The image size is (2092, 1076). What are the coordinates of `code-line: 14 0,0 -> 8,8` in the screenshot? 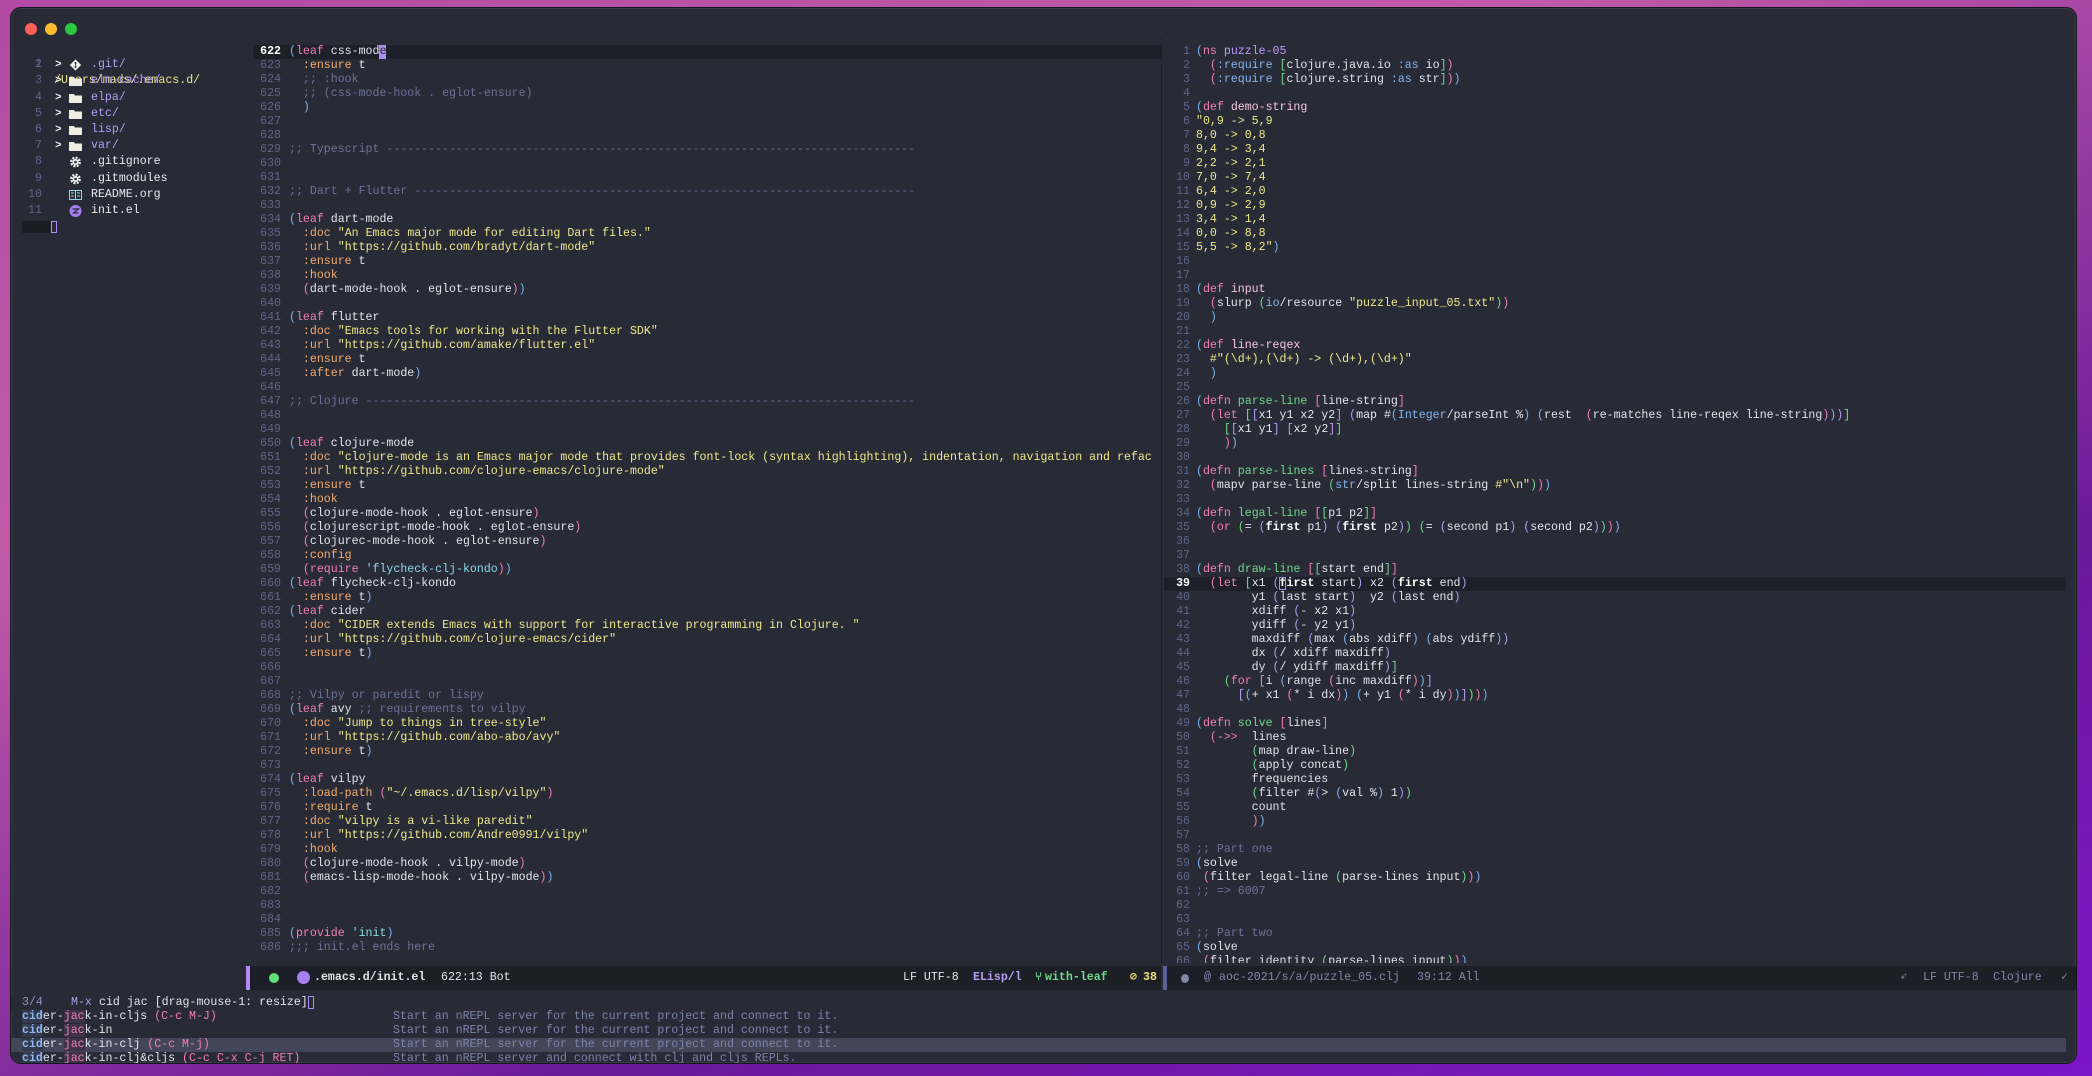 It's located at (1615, 234).